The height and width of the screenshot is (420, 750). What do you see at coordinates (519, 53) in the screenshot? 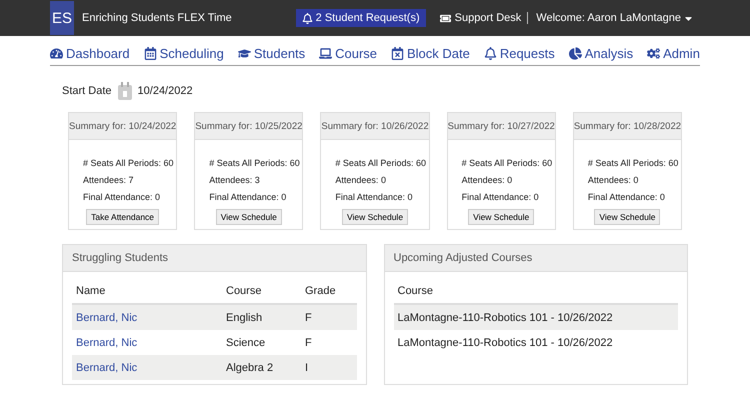
I see `nav-link: Requests` at bounding box center [519, 53].